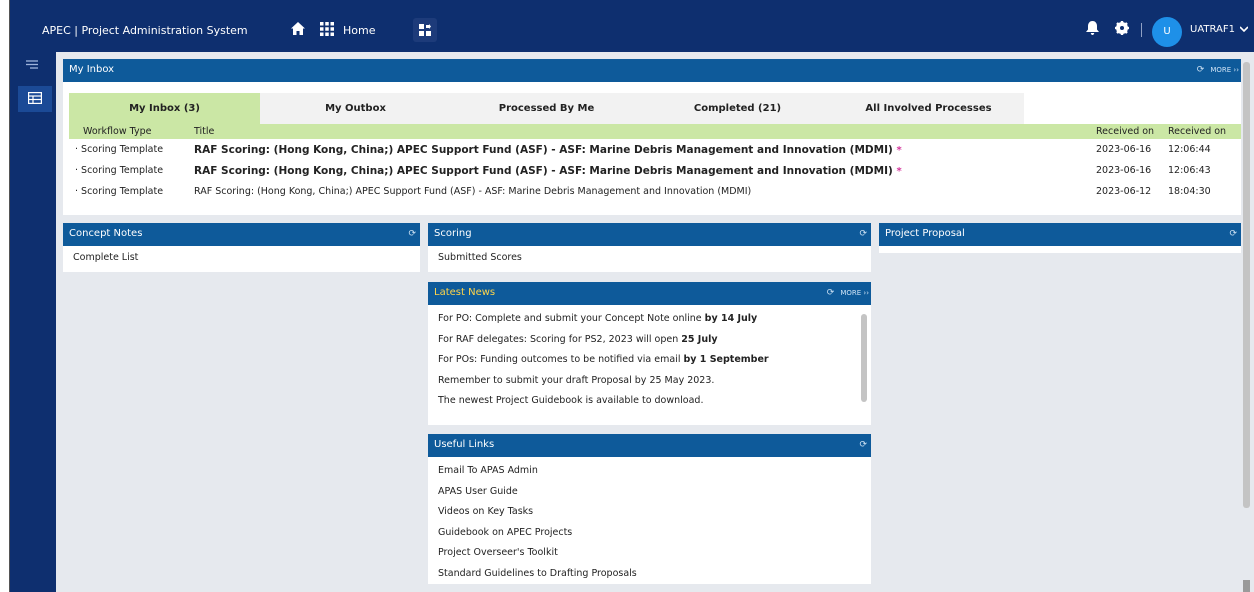 This screenshot has width=1254, height=592. What do you see at coordinates (649, 445) in the screenshot?
I see `useful-links-header: Useful Links ⟳` at bounding box center [649, 445].